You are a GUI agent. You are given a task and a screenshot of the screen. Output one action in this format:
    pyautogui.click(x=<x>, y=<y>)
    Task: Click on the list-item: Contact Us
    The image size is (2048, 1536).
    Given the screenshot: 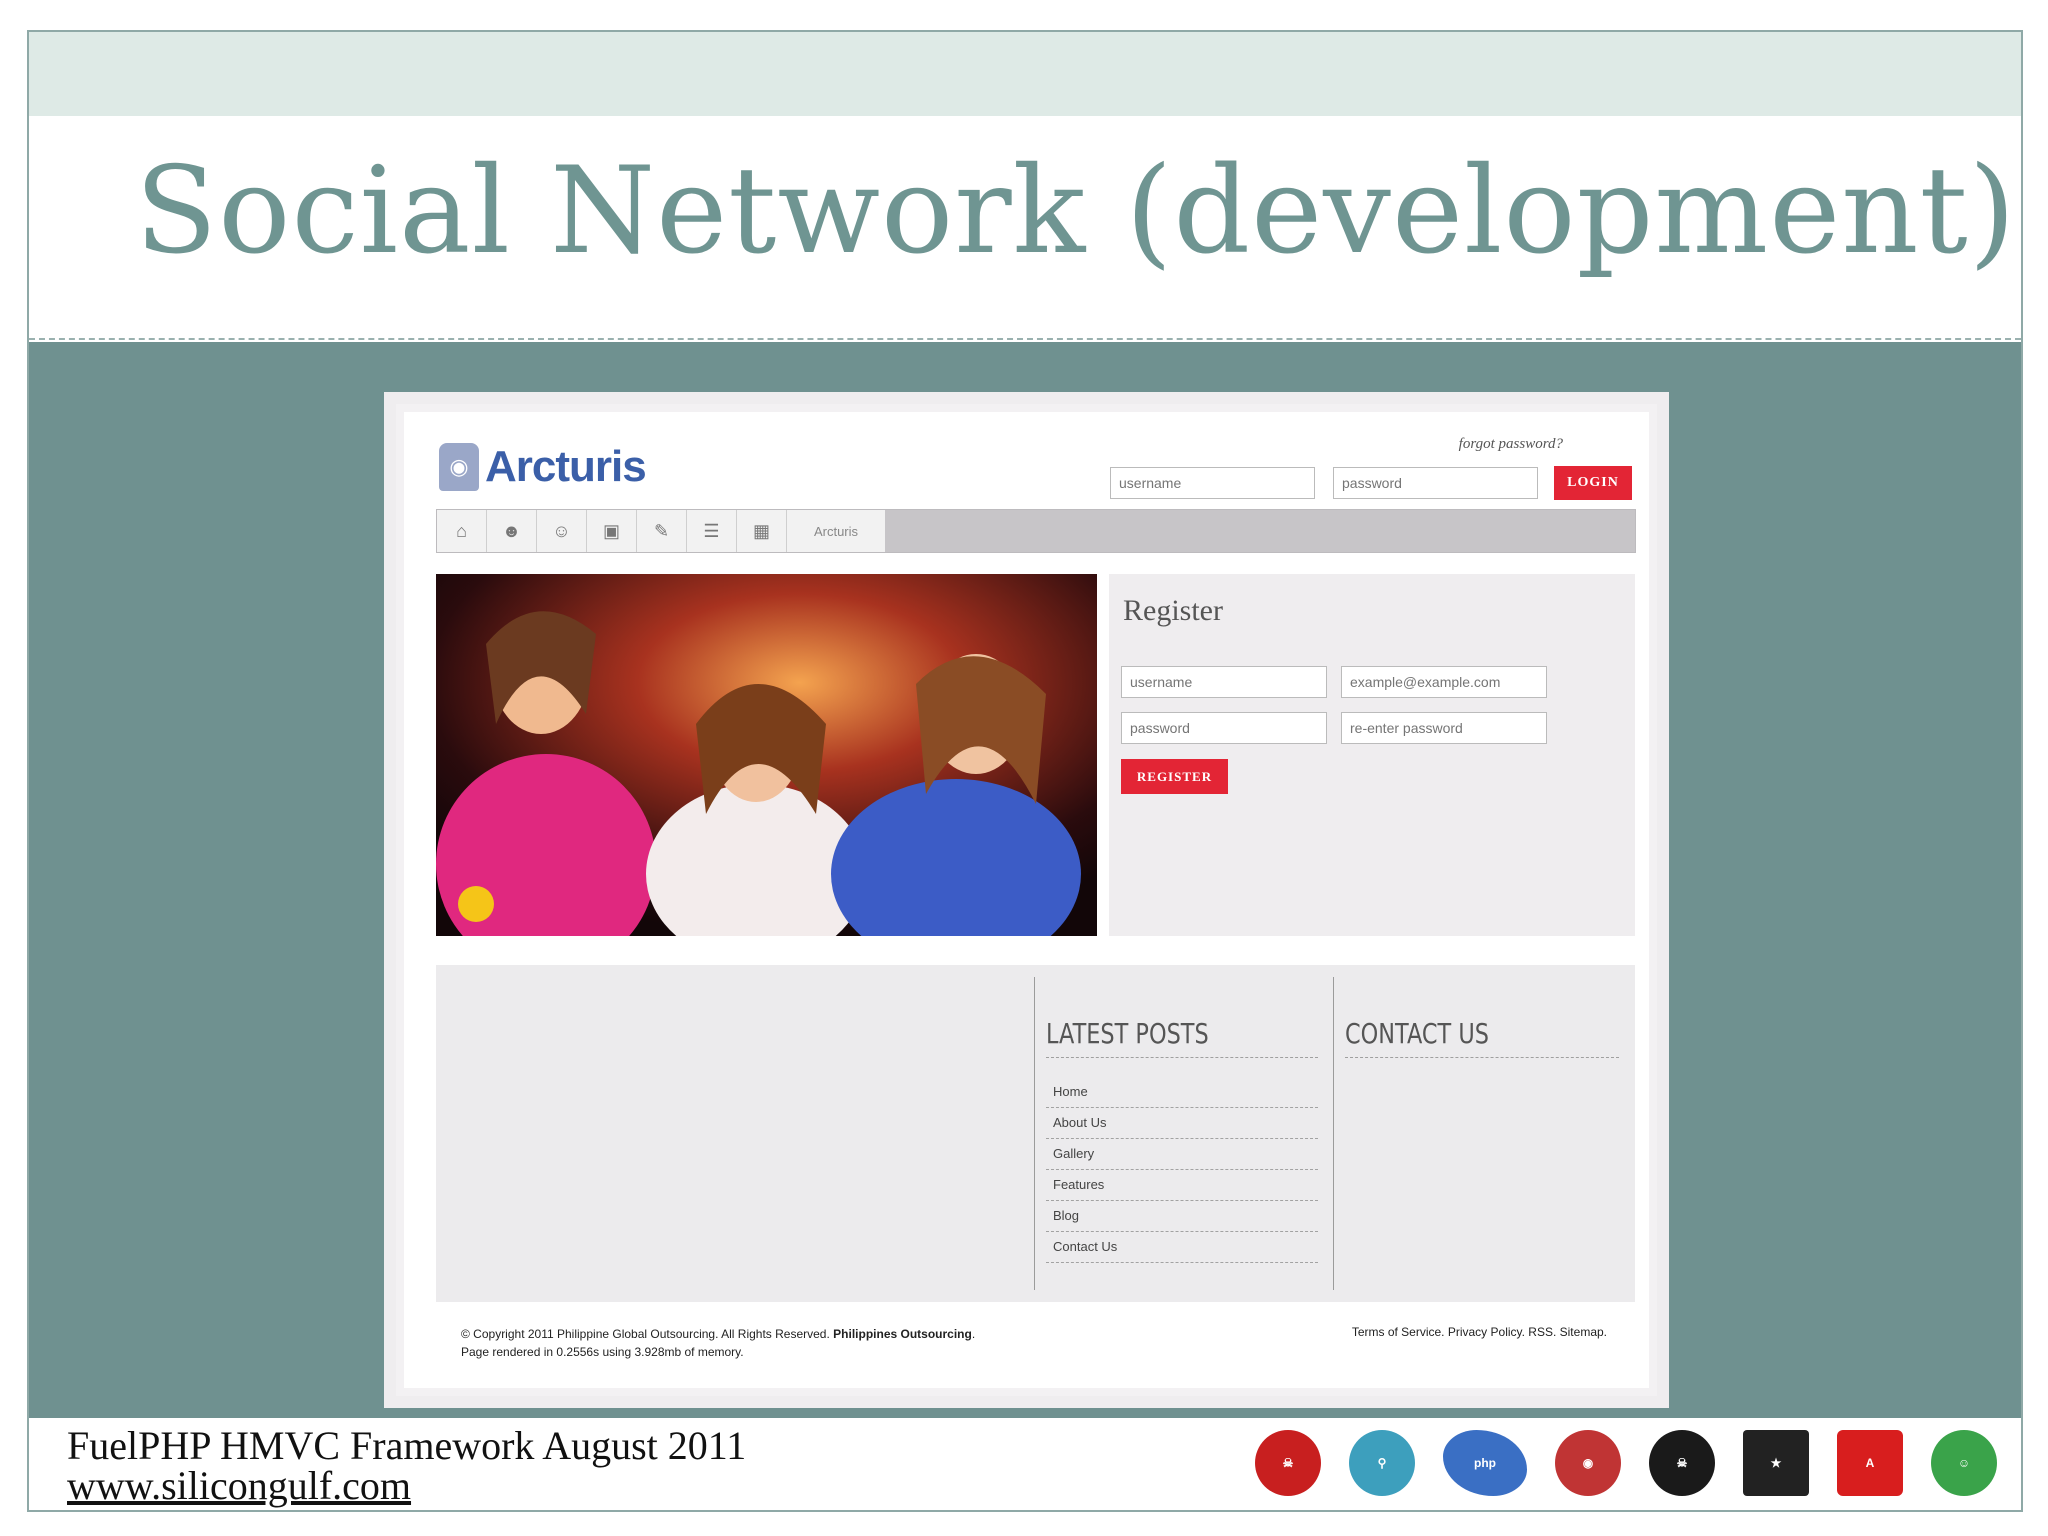 What is the action you would take?
    pyautogui.click(x=1182, y=1247)
    